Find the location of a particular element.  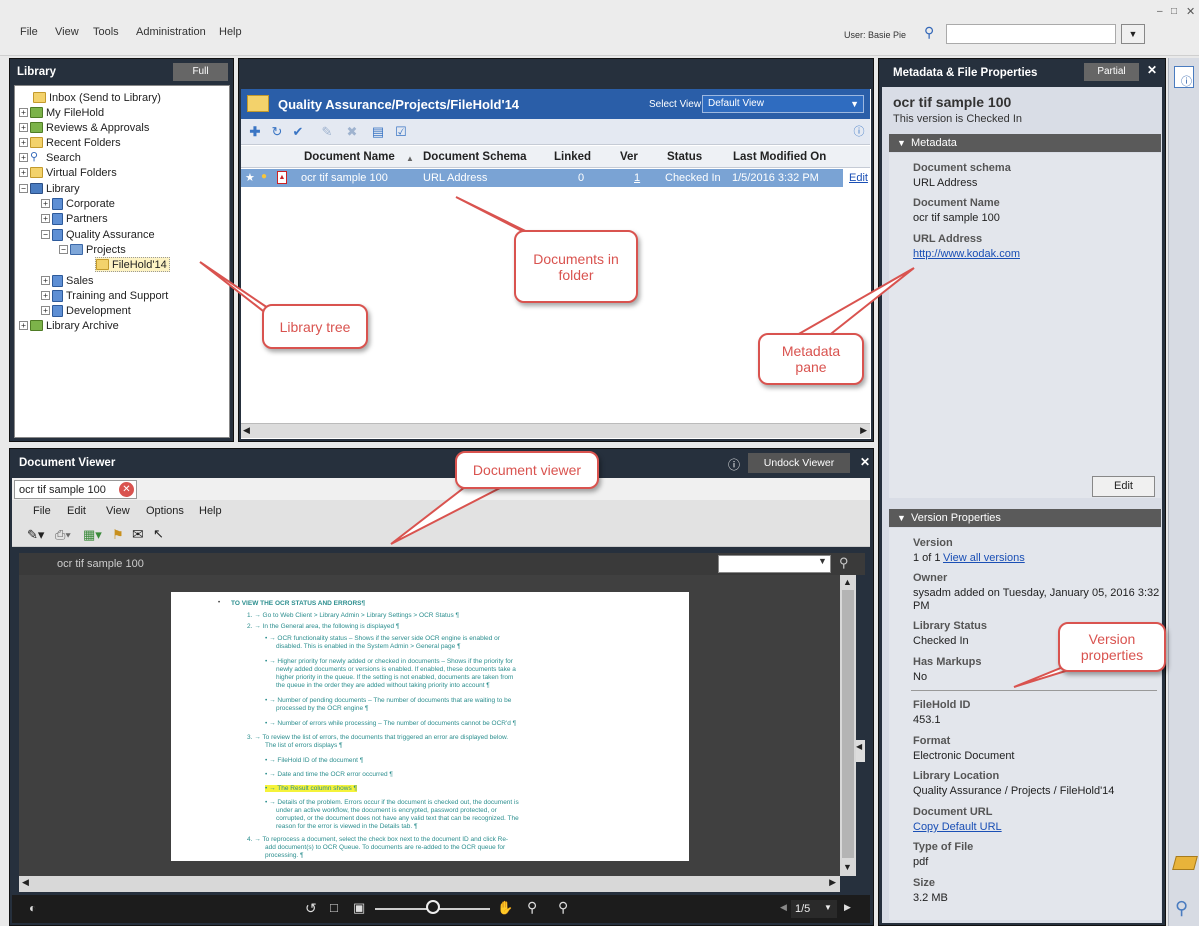

callout-text: pane is located at coordinates (811, 367).